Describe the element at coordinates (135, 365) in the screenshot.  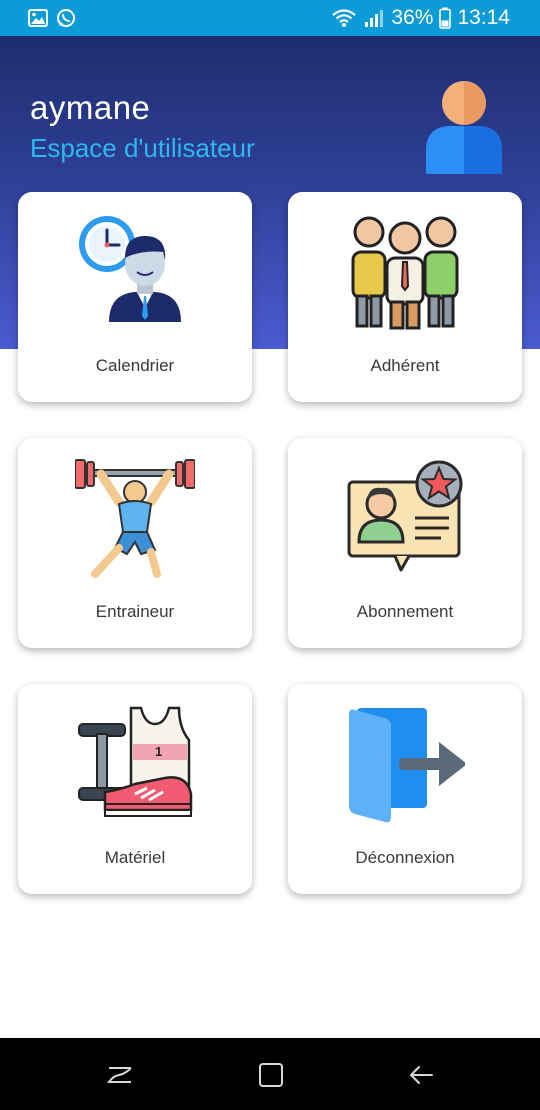
I see `menu-label-calendrier: Calendrier` at that location.